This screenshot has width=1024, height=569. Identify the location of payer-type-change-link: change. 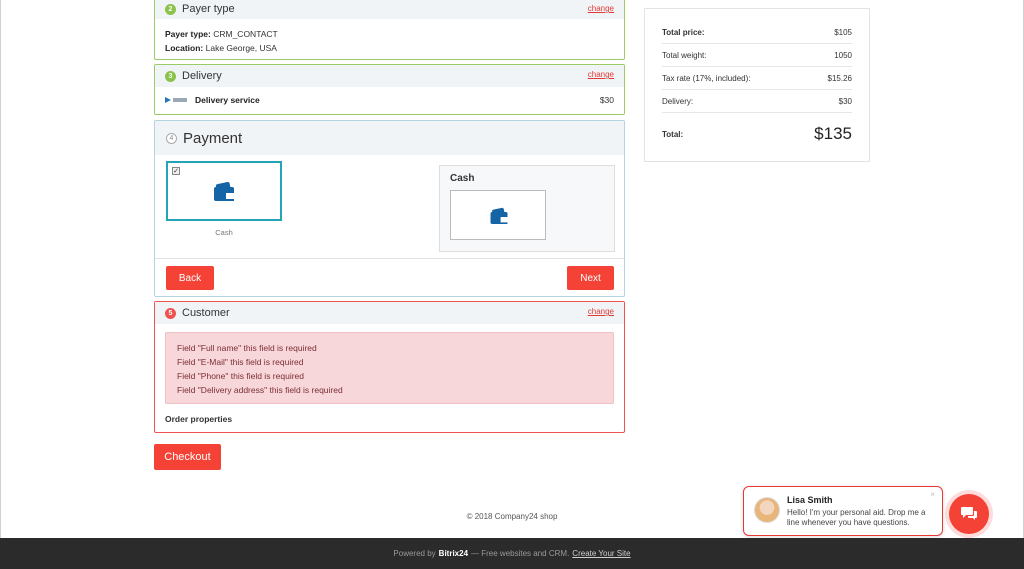
(601, 8).